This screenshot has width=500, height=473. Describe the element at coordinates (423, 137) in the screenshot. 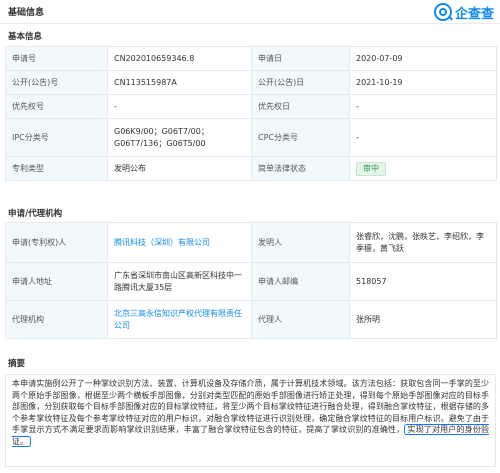

I see `value-cpc: -` at that location.